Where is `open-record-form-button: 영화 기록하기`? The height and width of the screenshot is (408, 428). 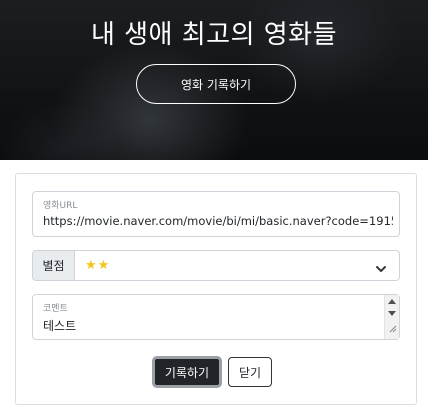 open-record-form-button: 영화 기록하기 is located at coordinates (216, 84).